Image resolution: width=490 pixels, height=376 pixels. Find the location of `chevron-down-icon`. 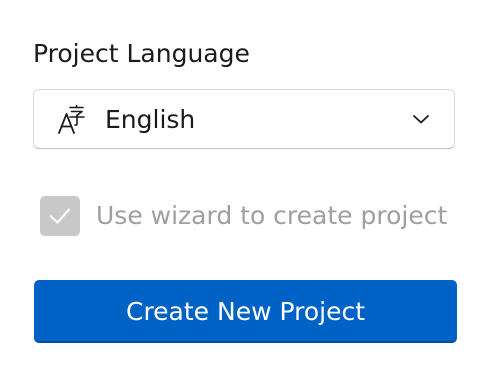

chevron-down-icon is located at coordinates (421, 119).